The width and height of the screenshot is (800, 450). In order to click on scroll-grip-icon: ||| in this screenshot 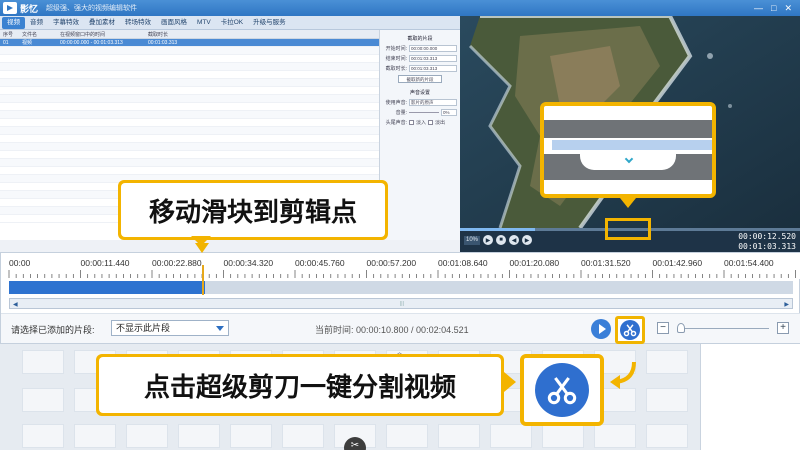, I will do `click(402, 304)`.